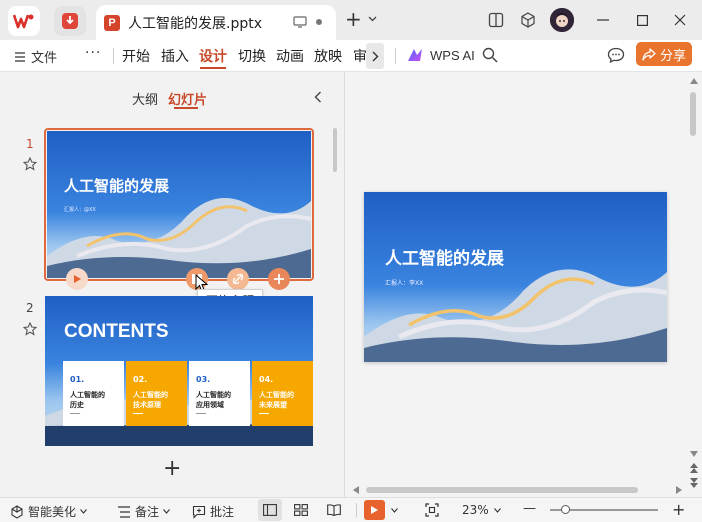 Image resolution: width=702 pixels, height=522 pixels. I want to click on hamburger-icon, so click(20, 56).